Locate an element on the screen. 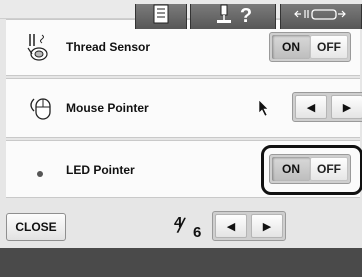 Image resolution: width=362 pixels, height=277 pixels. led-dot-icon is located at coordinates (40, 175).